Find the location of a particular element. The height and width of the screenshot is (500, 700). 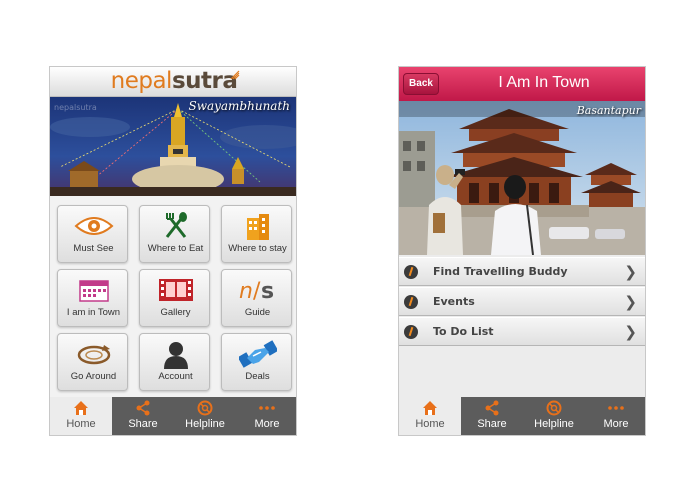

tile-gallery: Gallery is located at coordinates (174, 298).